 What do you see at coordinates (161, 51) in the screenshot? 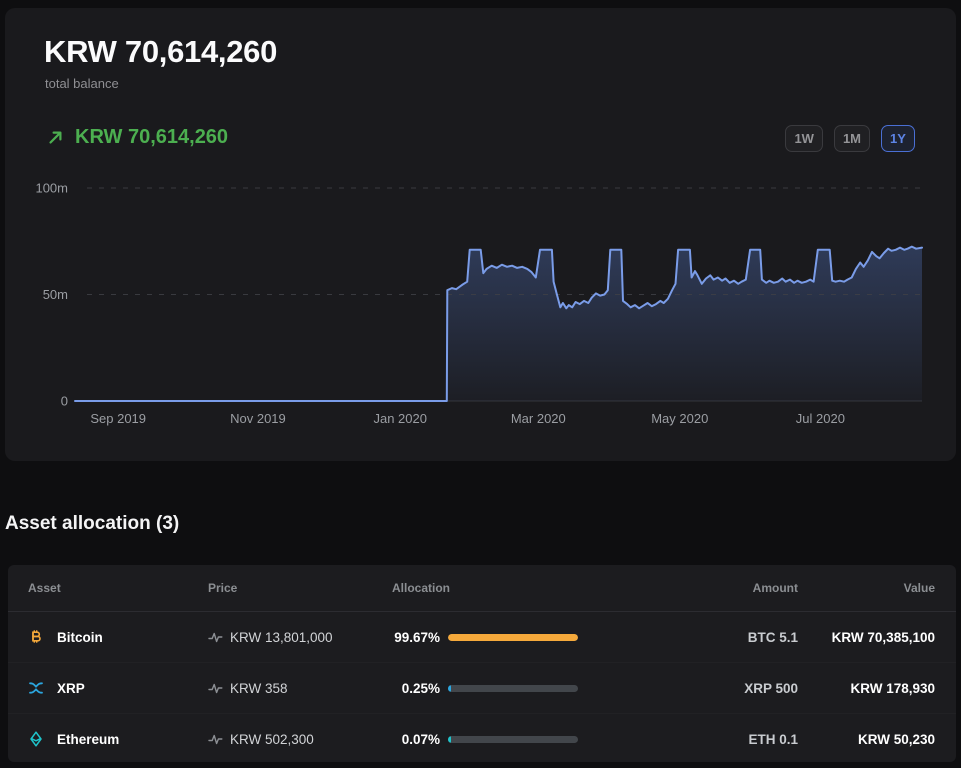
I see `total-balance-value: KRW 70,614,260` at bounding box center [161, 51].